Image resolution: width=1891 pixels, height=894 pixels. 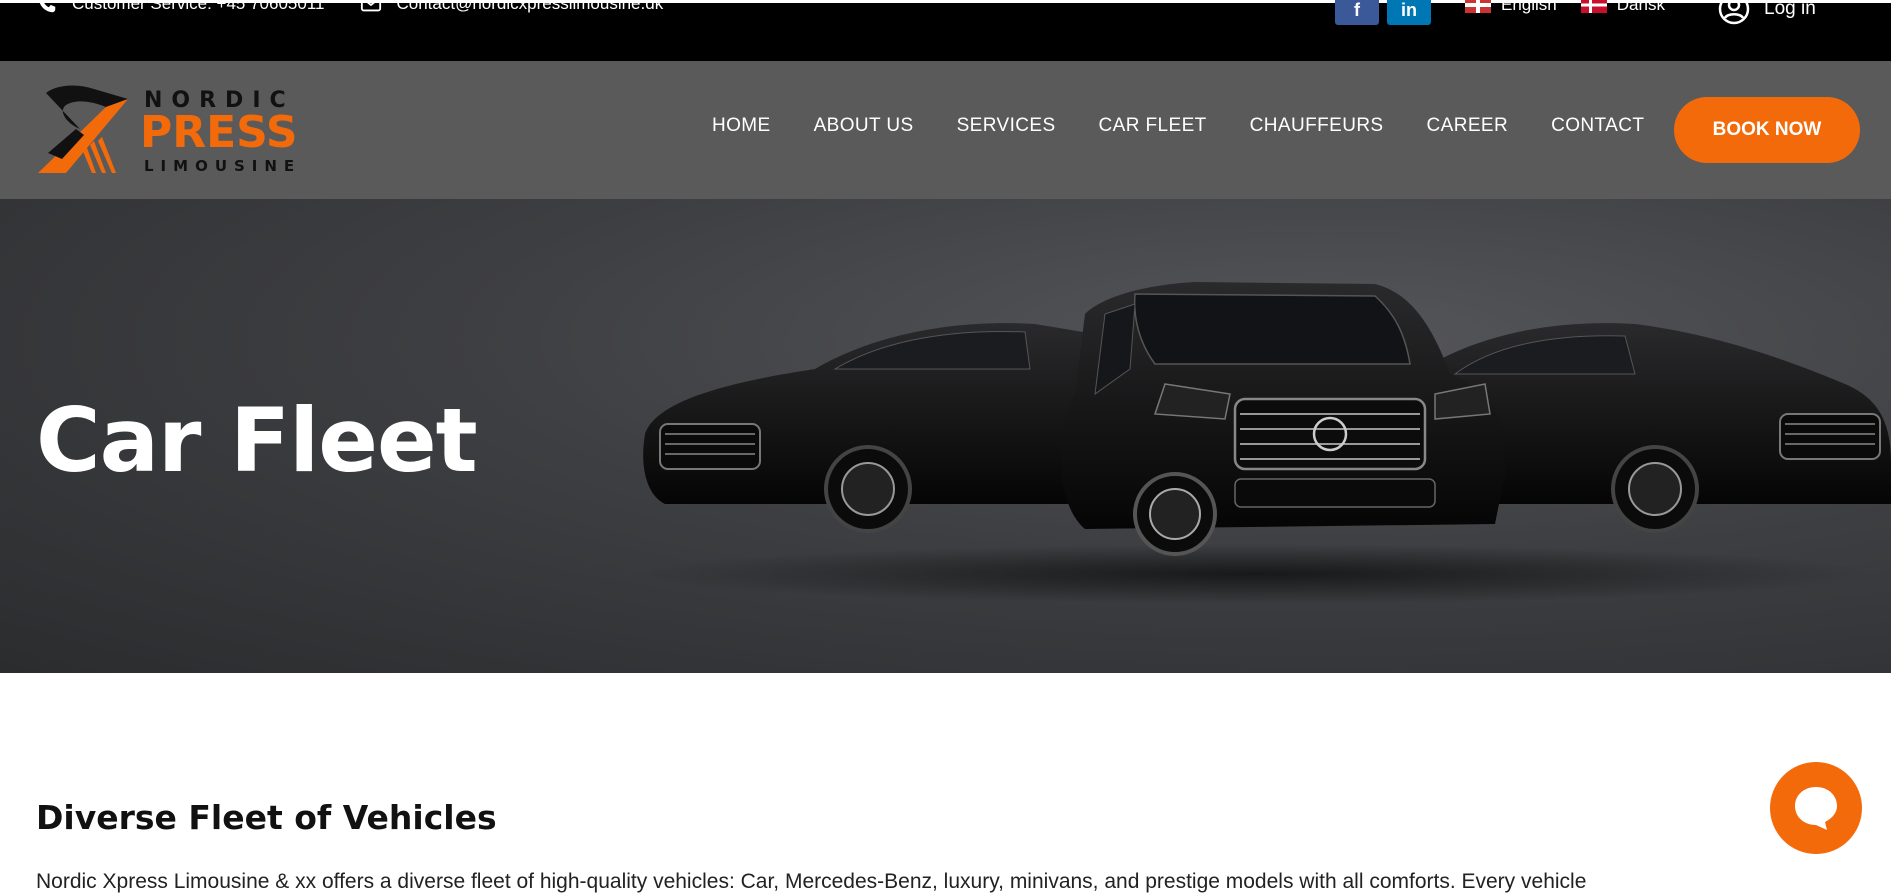 I want to click on user-icon, so click(x=1734, y=12).